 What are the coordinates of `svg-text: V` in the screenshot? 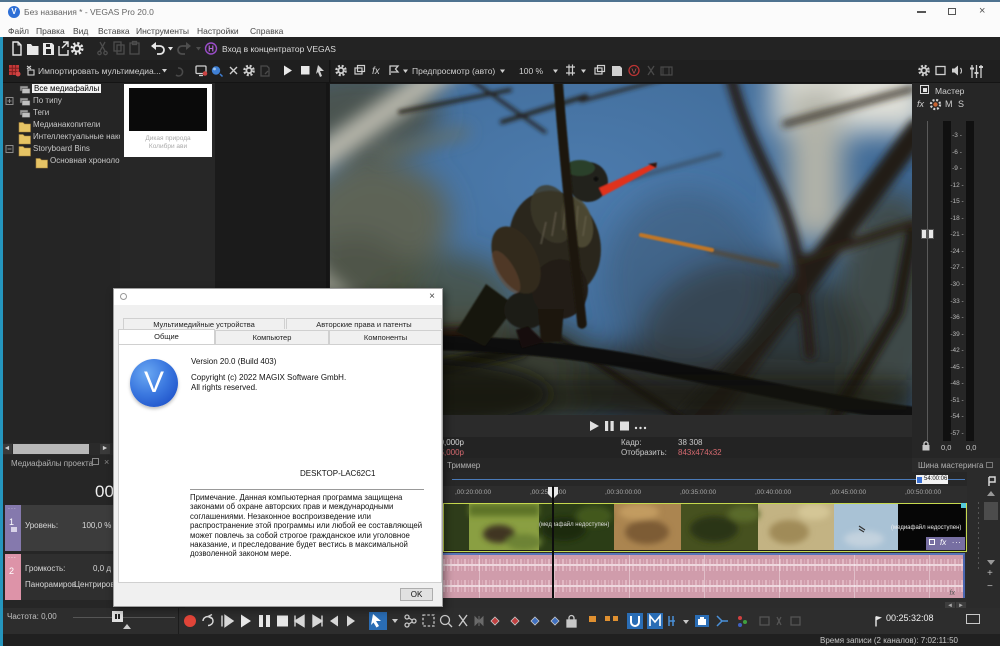 It's located at (633, 71).